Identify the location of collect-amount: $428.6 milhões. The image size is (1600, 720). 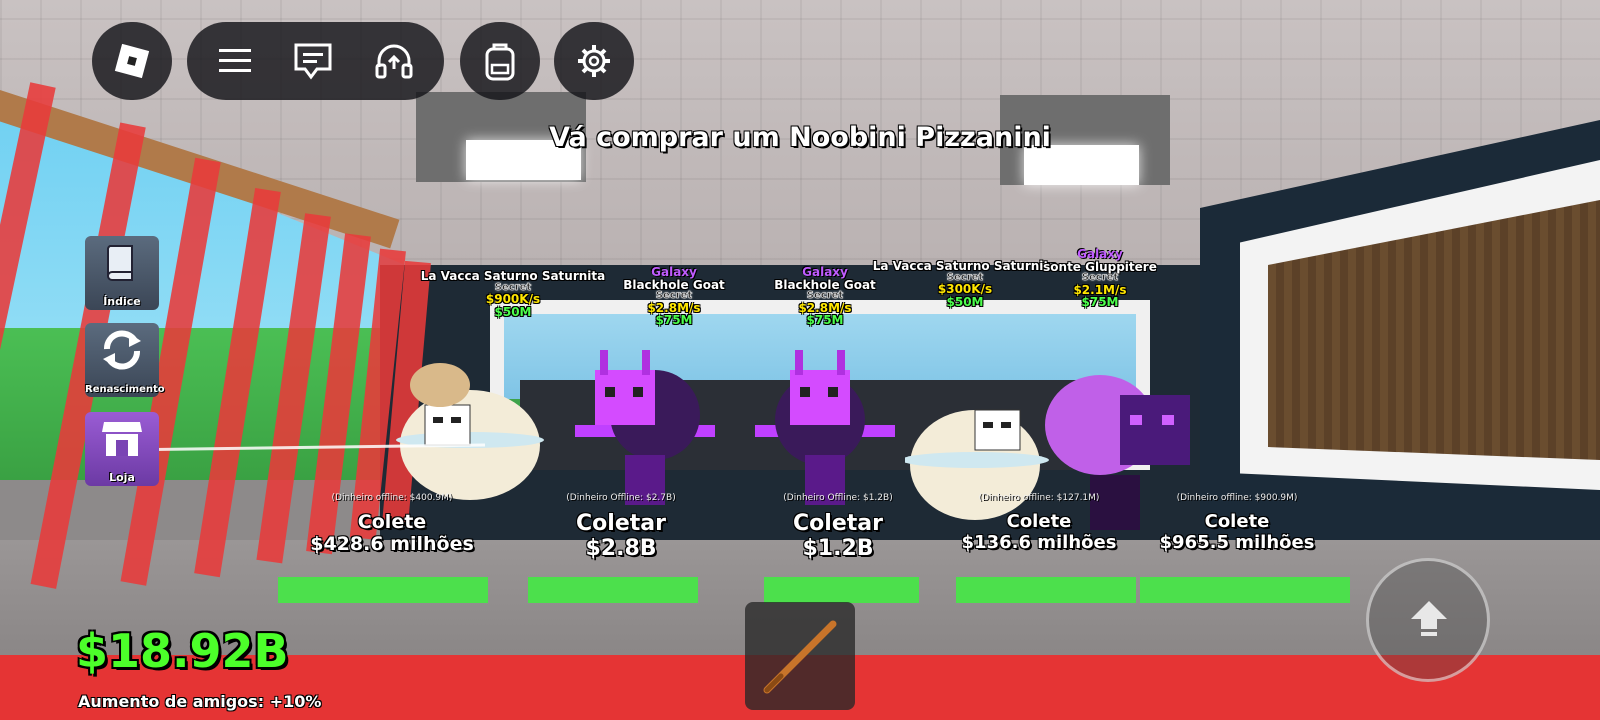
(392, 544).